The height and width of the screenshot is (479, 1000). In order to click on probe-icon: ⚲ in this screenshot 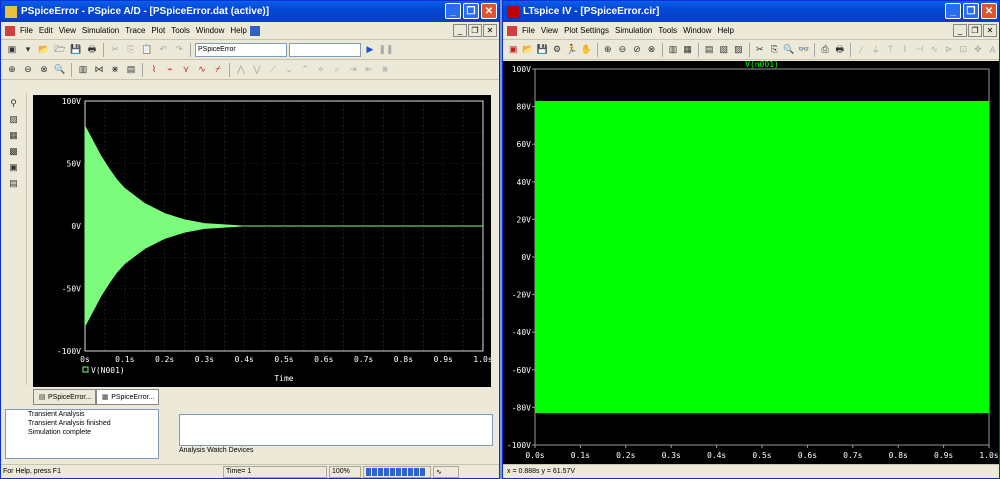, I will do `click(14, 103)`.